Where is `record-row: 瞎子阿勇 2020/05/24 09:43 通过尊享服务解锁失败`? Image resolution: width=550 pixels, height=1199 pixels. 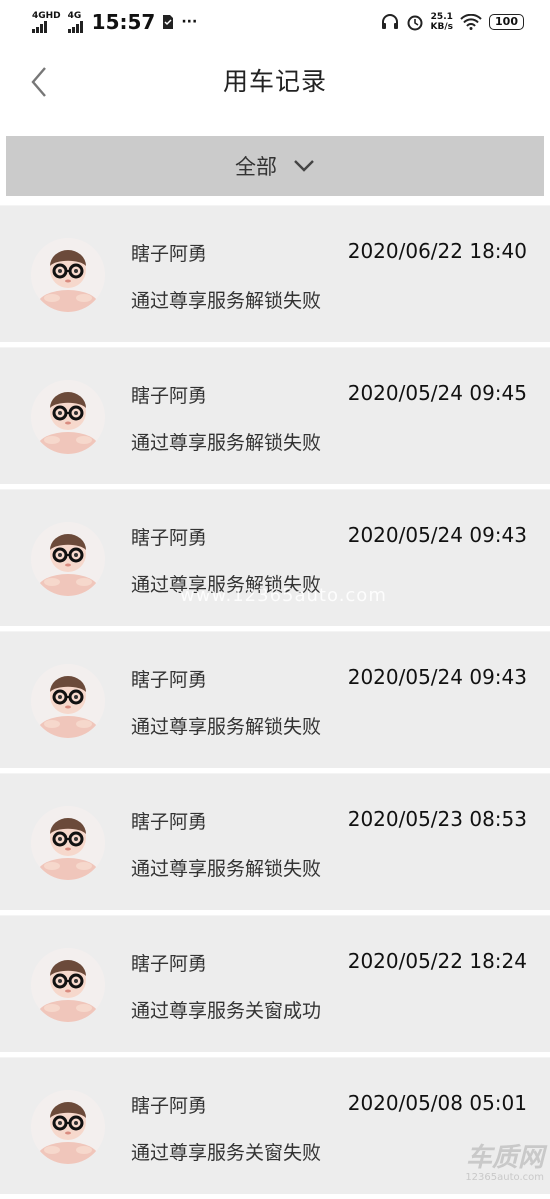
record-row: 瞎子阿勇 2020/05/24 09:43 通过尊享服务解锁失败 is located at coordinates (275, 699).